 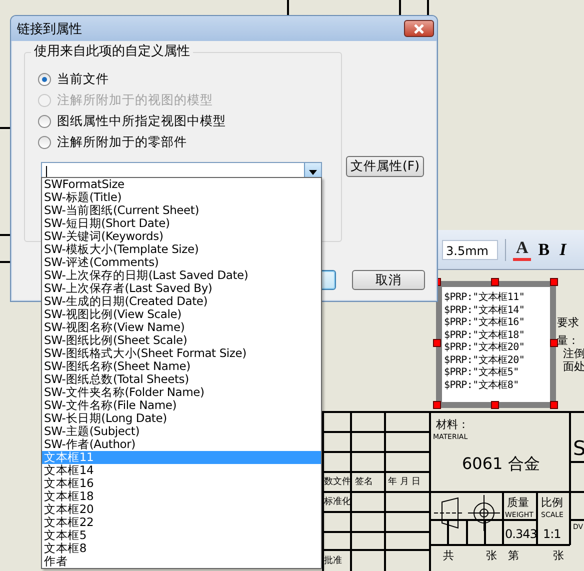 I want to click on note-line: $PRP:"文本框5", so click(x=482, y=373).